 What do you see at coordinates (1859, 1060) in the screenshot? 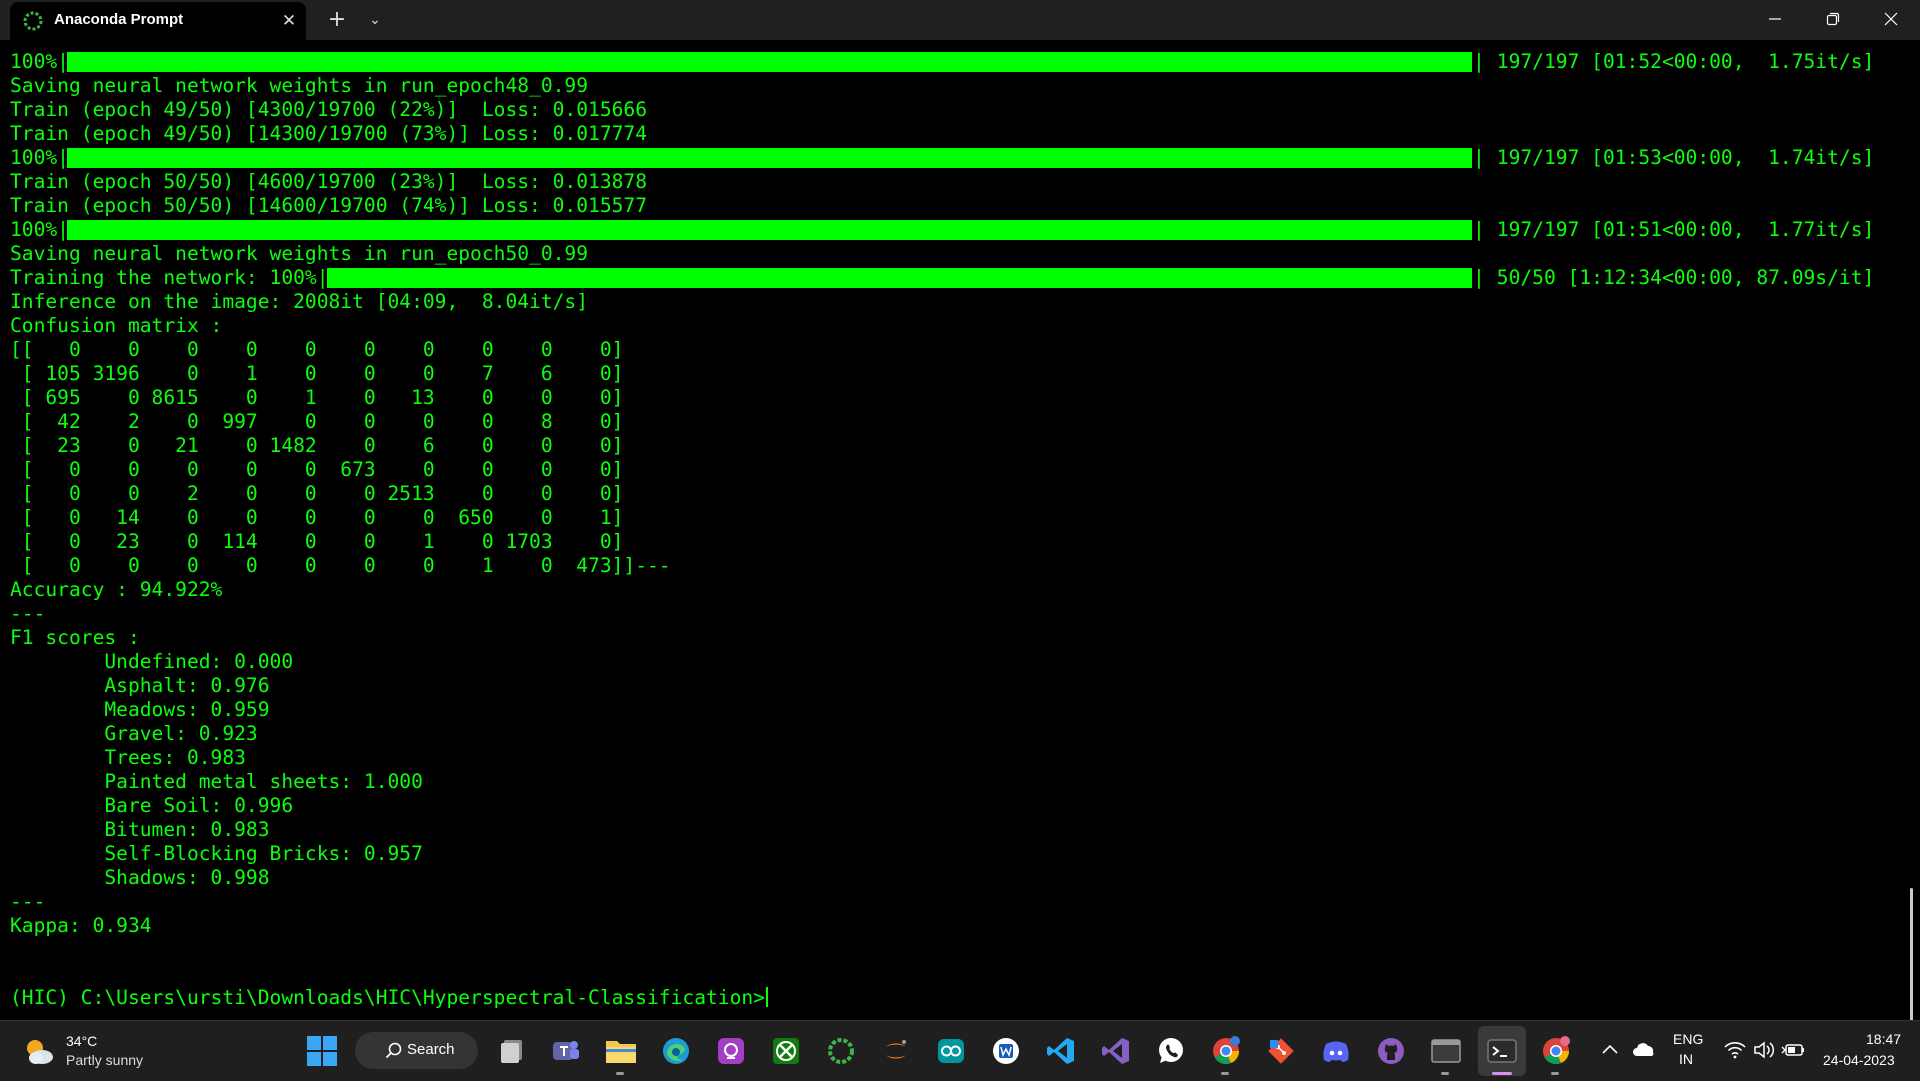
I see `clock-date: 24-04-2023` at bounding box center [1859, 1060].